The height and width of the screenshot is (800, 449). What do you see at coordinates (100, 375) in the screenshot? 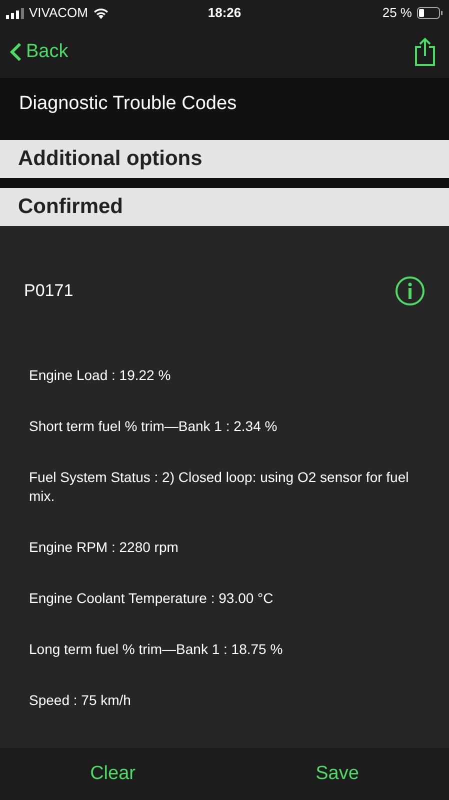
I see `detail-text: Engine Load : 19.22 %` at bounding box center [100, 375].